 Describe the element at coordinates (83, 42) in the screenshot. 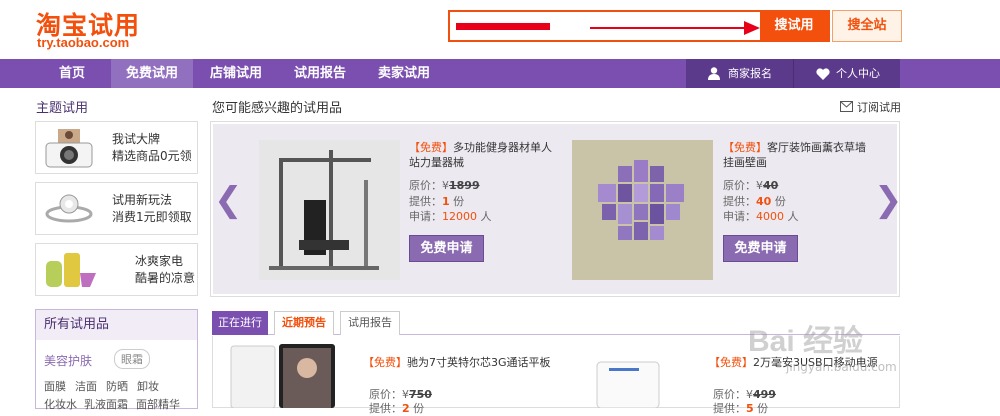

I see `logo-url: try.taobao.com` at that location.